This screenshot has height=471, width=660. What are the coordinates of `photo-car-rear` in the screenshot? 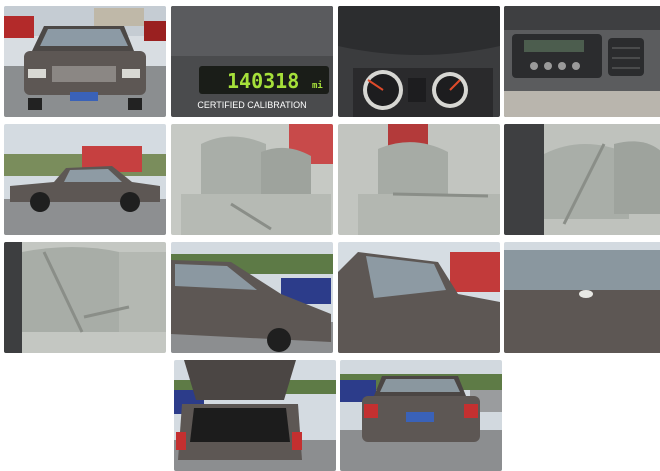 It's located at (421, 415).